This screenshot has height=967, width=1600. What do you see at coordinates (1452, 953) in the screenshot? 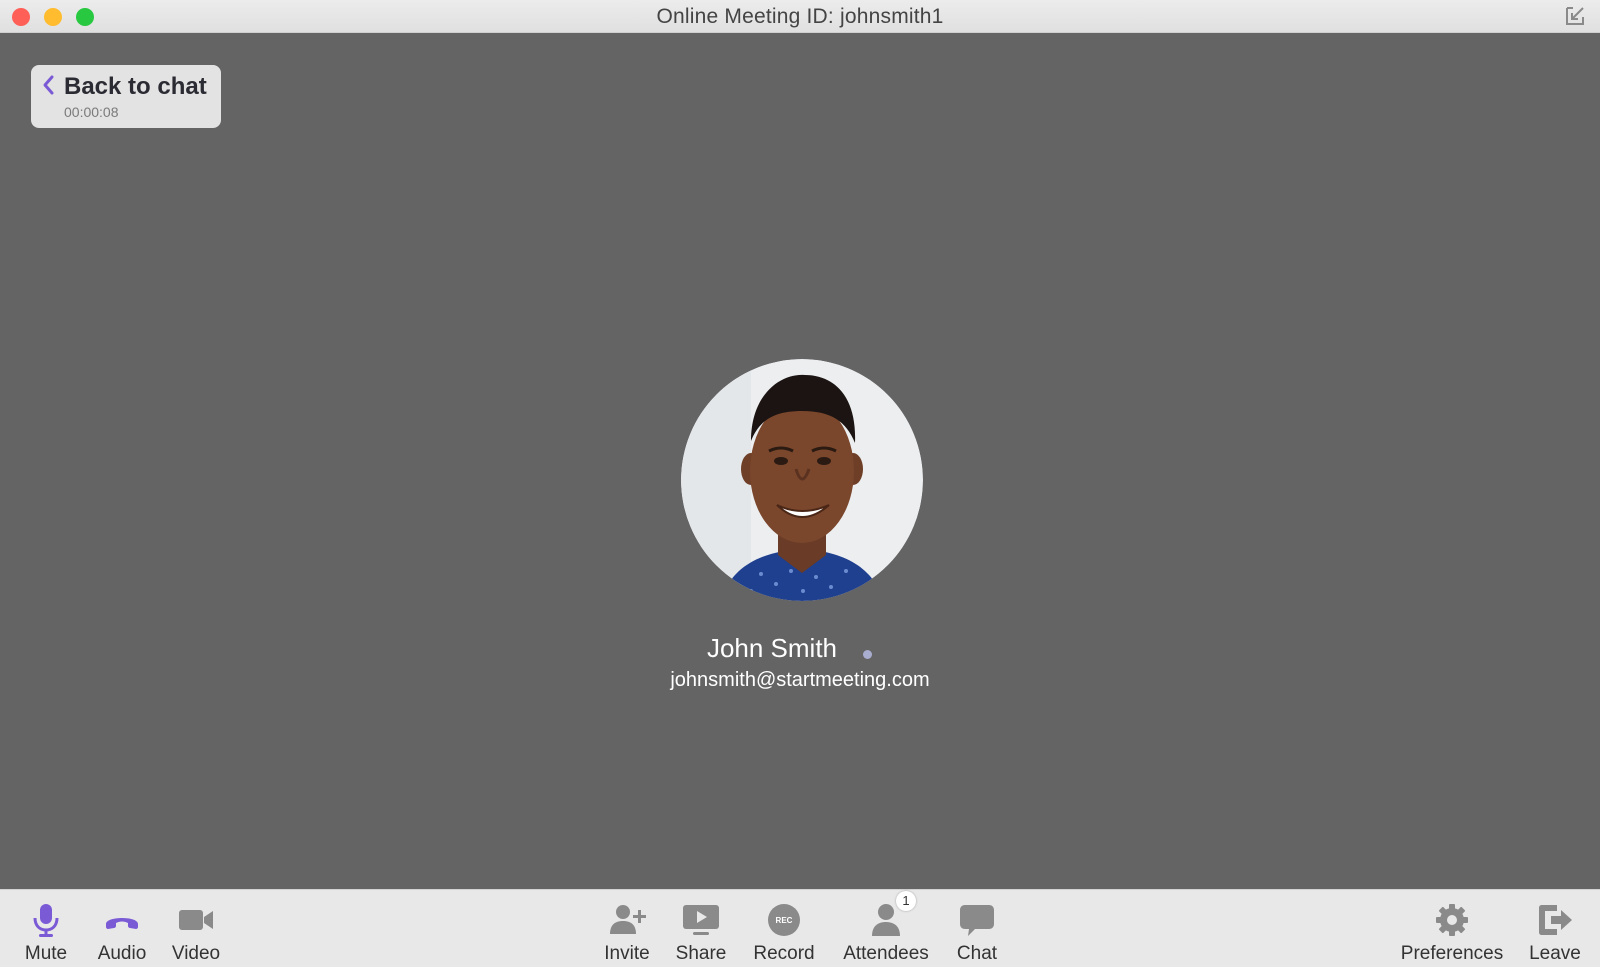
I see `preferences-label: Preferences` at bounding box center [1452, 953].